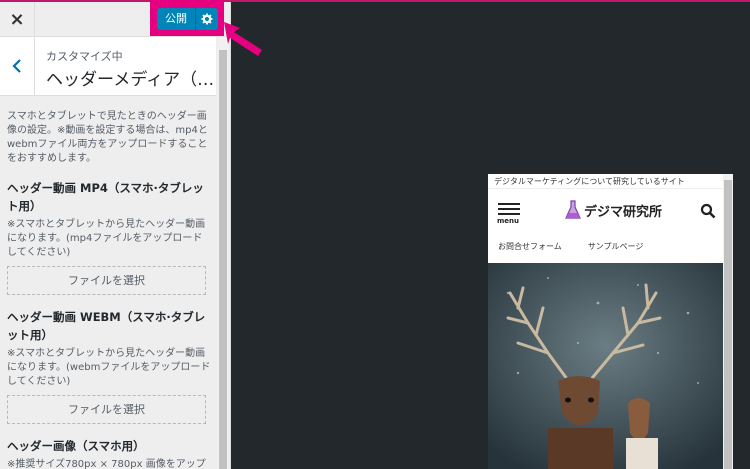  I want to click on control-desc-image: ※推奨サイズ780px × 780px 画像をアップロ, so click(106, 464).